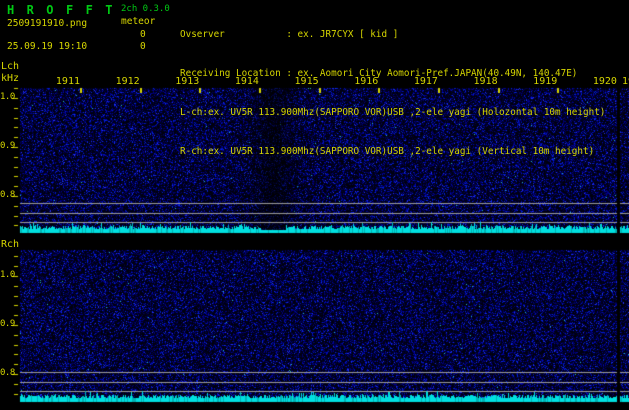  I want to click on time-label: 1912, so click(127, 81).